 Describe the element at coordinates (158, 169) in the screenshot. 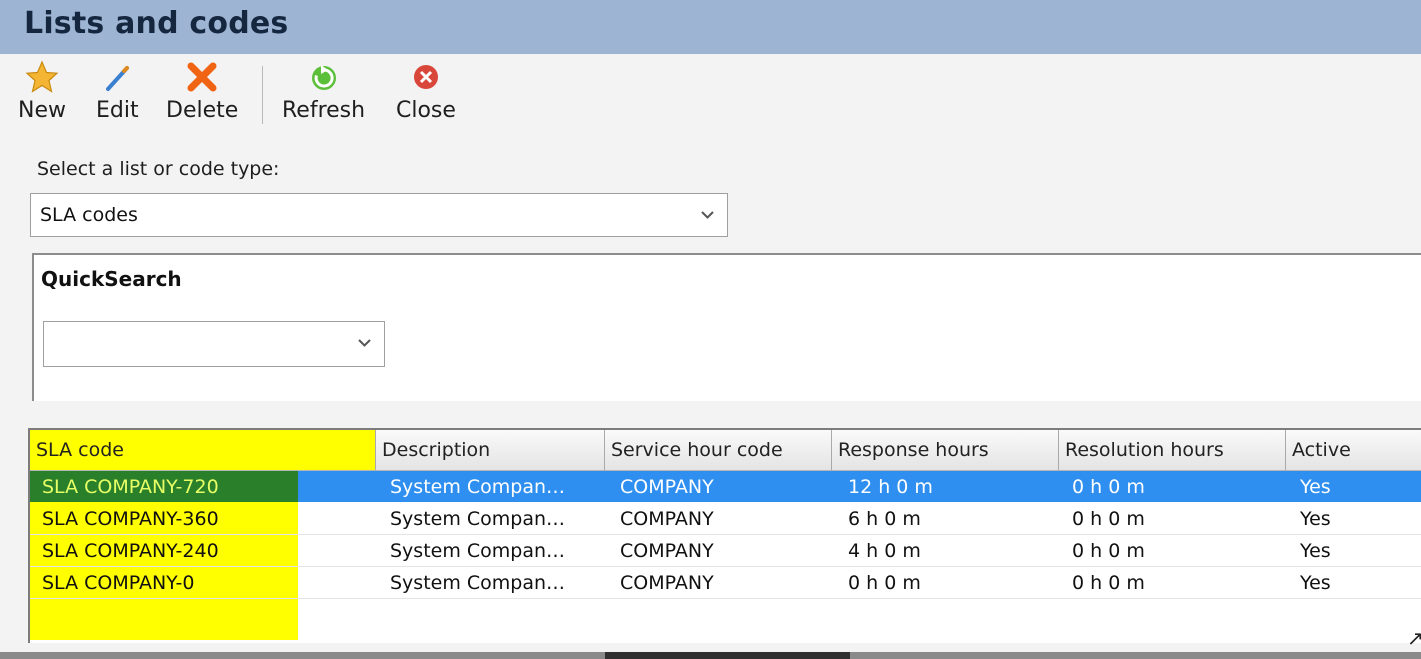

I see `code-type-label: Select a list or code type:` at that location.